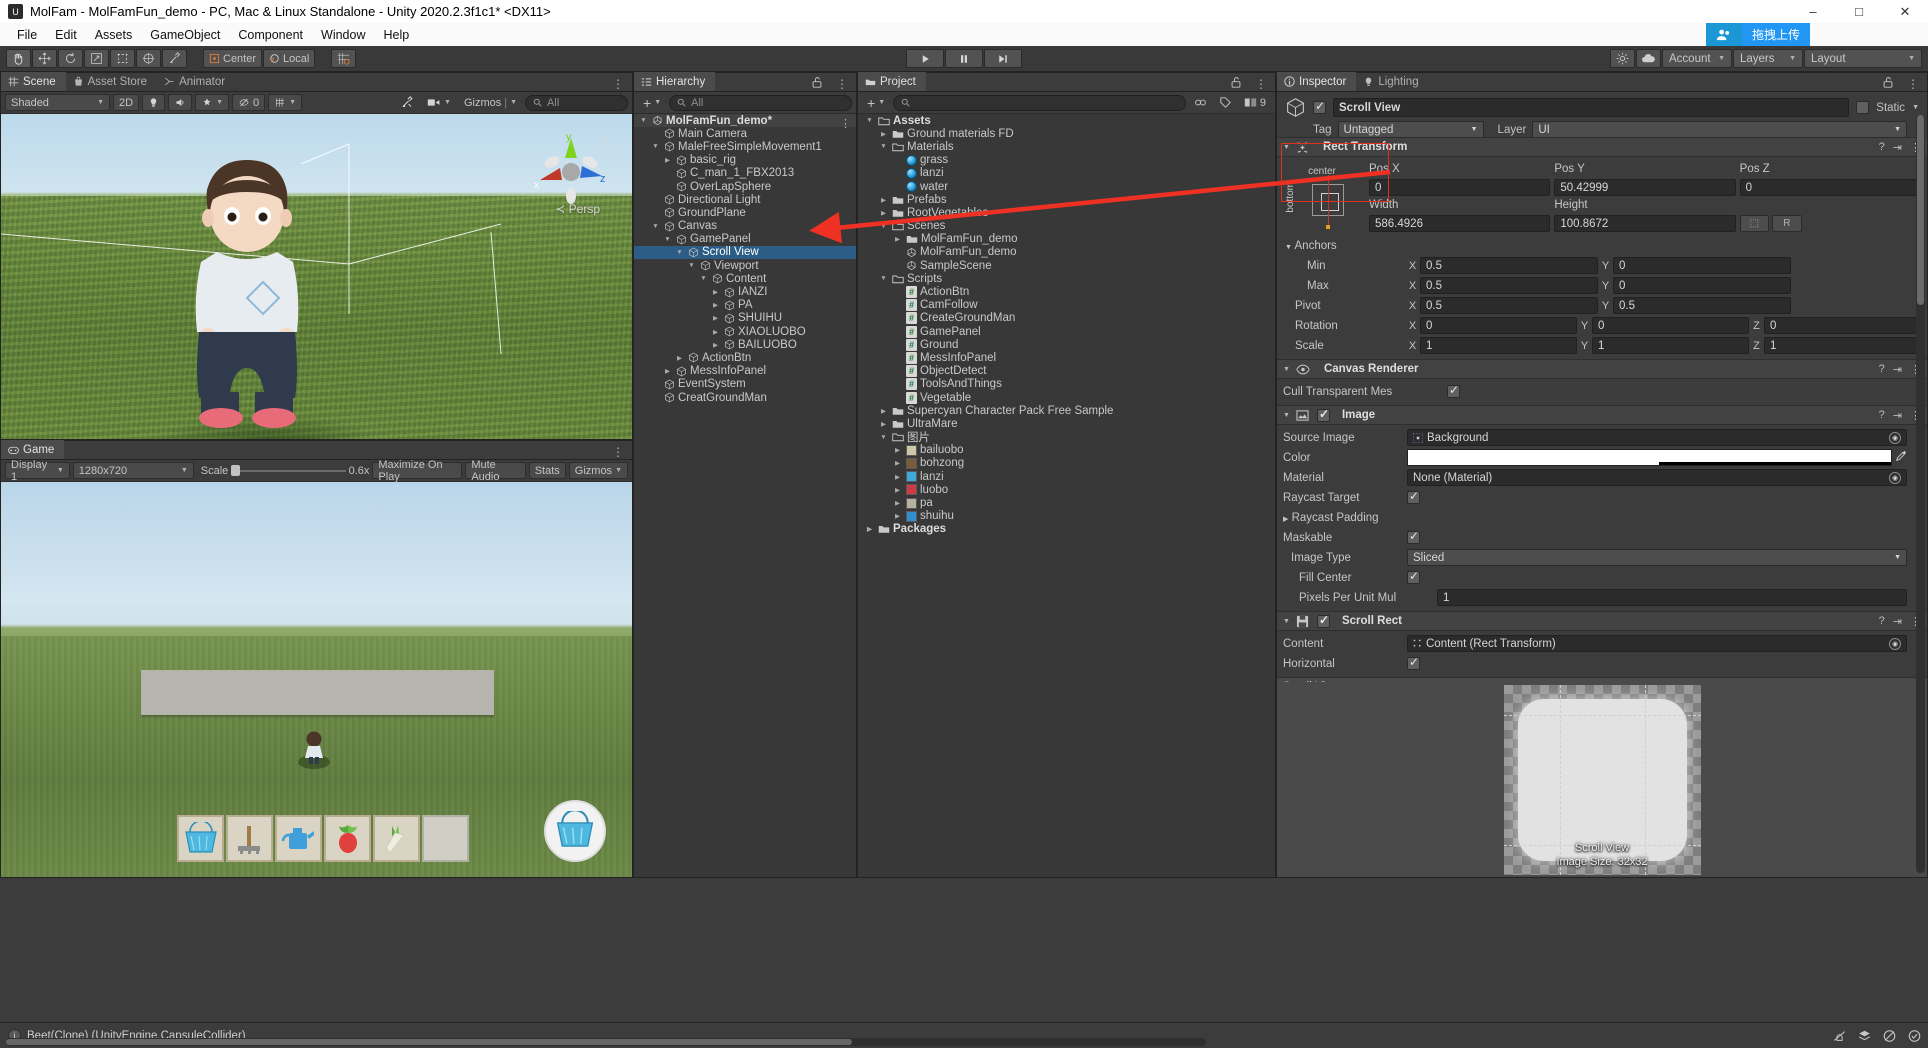 The image size is (1928, 1048). Describe the element at coordinates (343, 35) in the screenshot. I see `menu-window: Window` at that location.